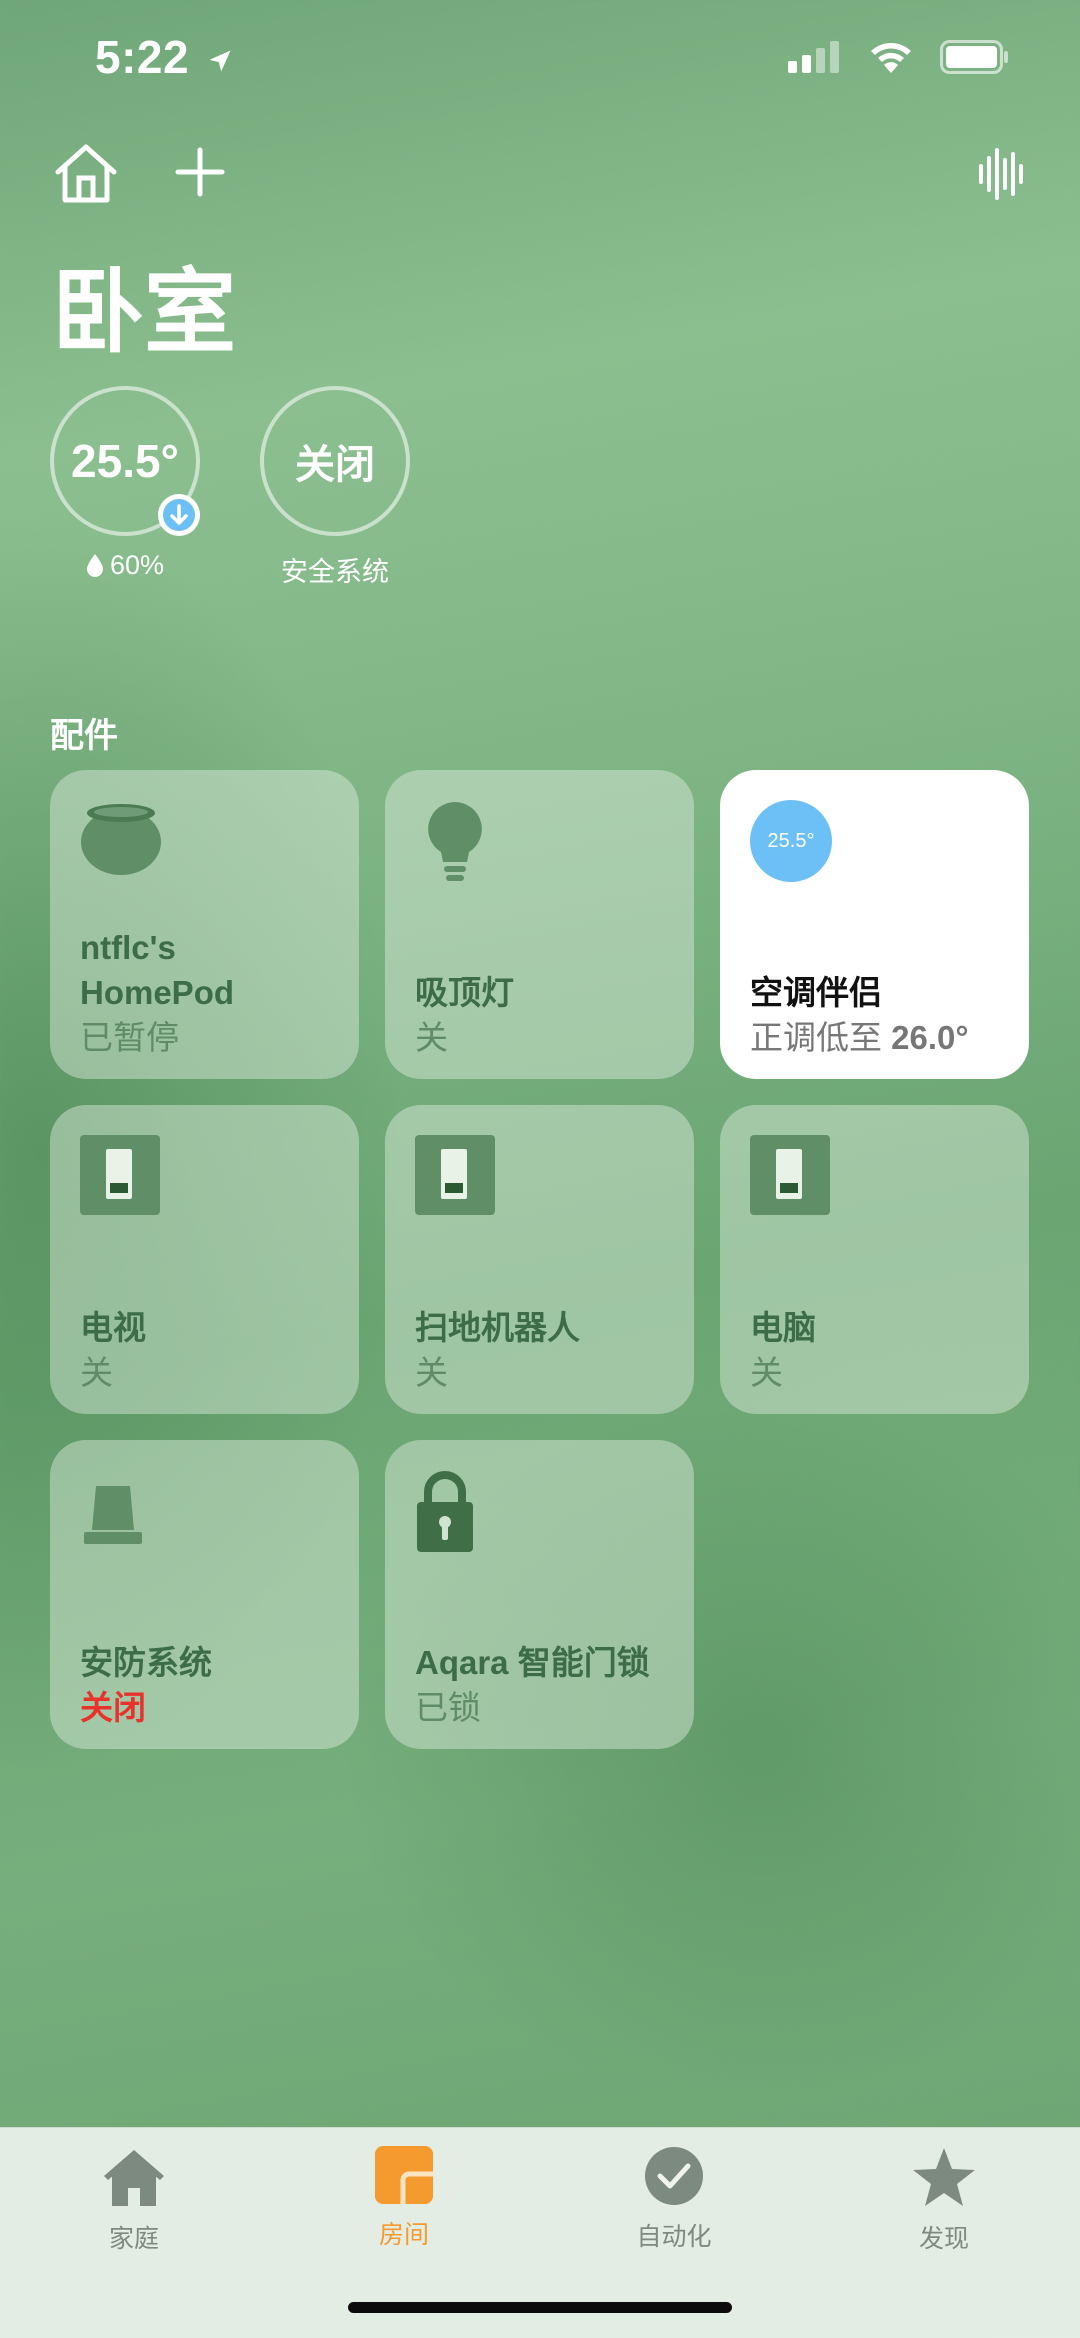  I want to click on tile-door-lock: Aqara 智能门锁 已锁, so click(539, 1594).